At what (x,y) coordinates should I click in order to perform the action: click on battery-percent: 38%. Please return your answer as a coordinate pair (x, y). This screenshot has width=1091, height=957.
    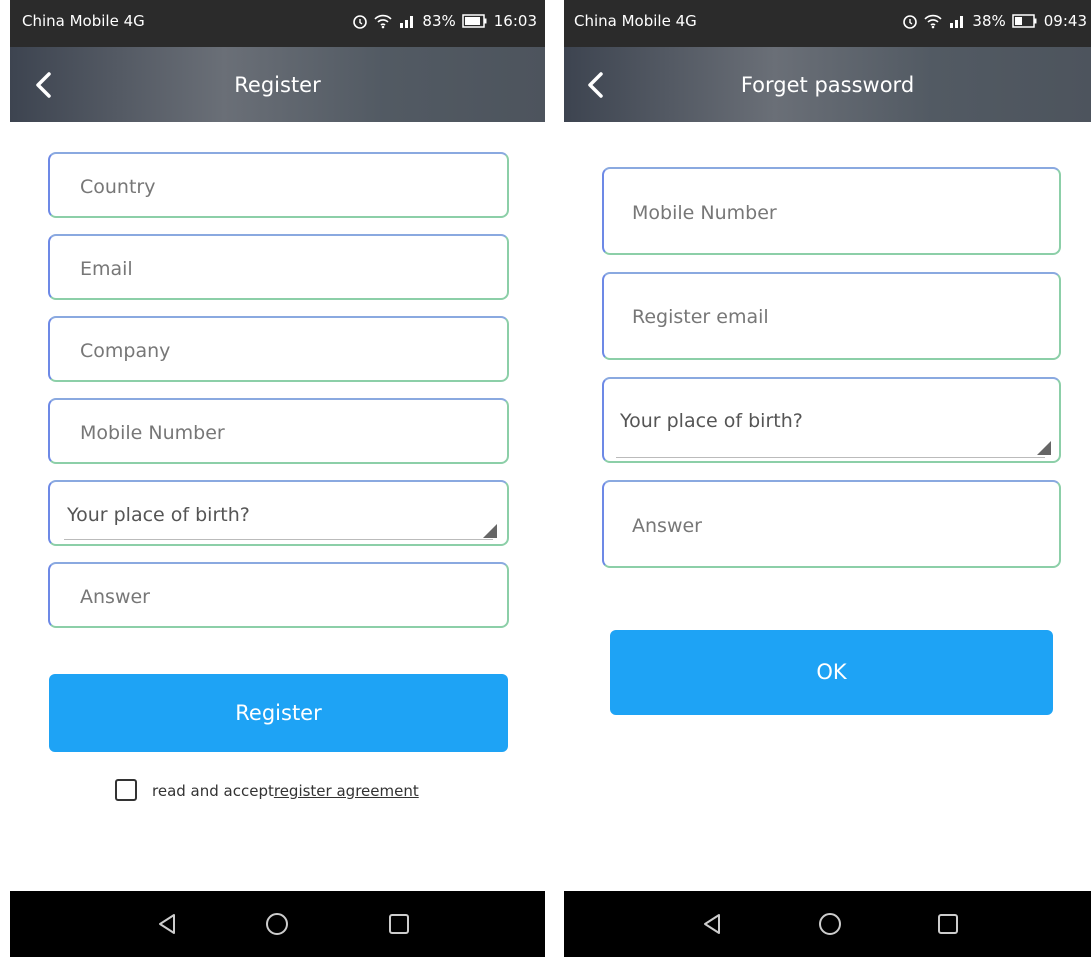
    Looking at the image, I should click on (989, 21).